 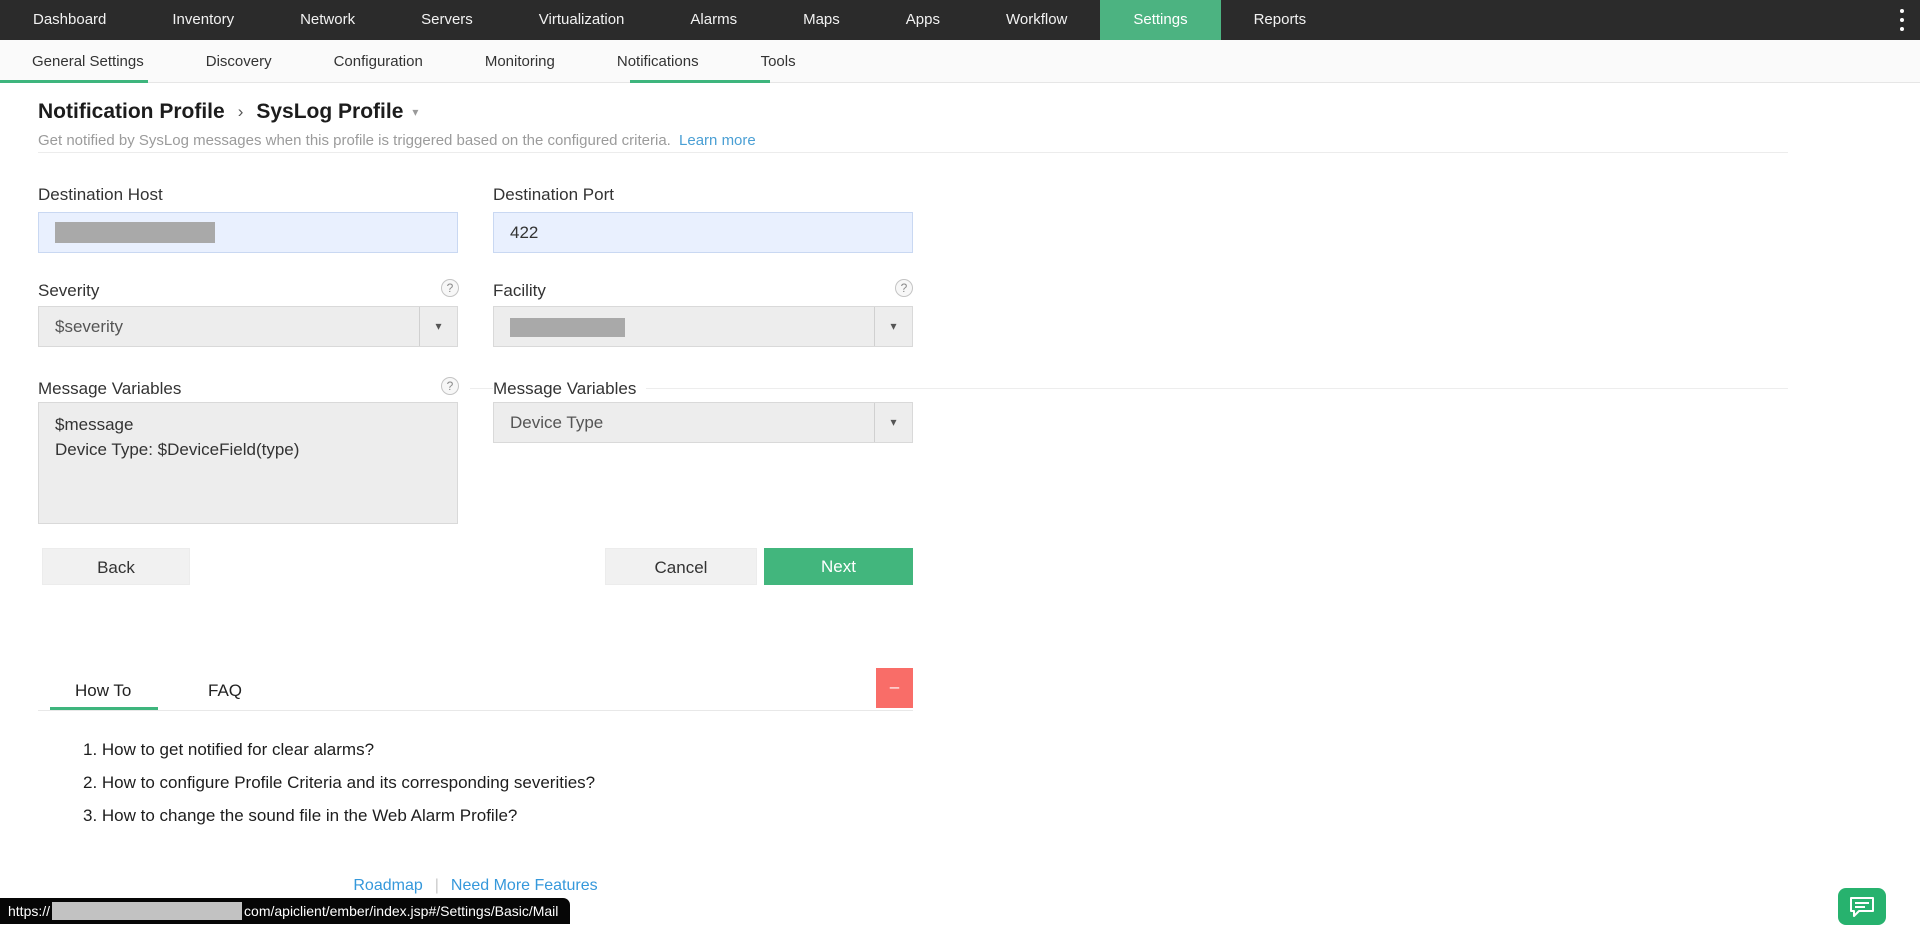 I want to click on nav-item-network: Network, so click(x=327, y=20).